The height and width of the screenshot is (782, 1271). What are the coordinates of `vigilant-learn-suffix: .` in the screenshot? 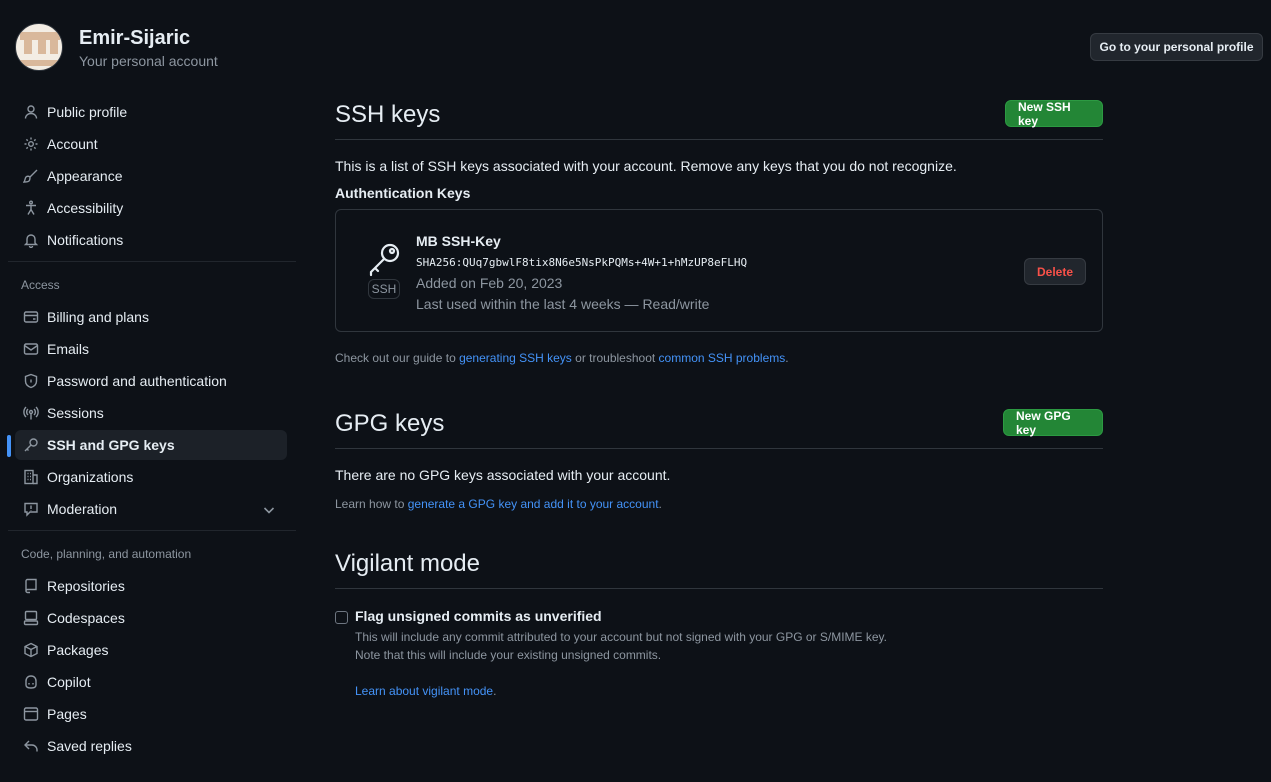 It's located at (495, 691).